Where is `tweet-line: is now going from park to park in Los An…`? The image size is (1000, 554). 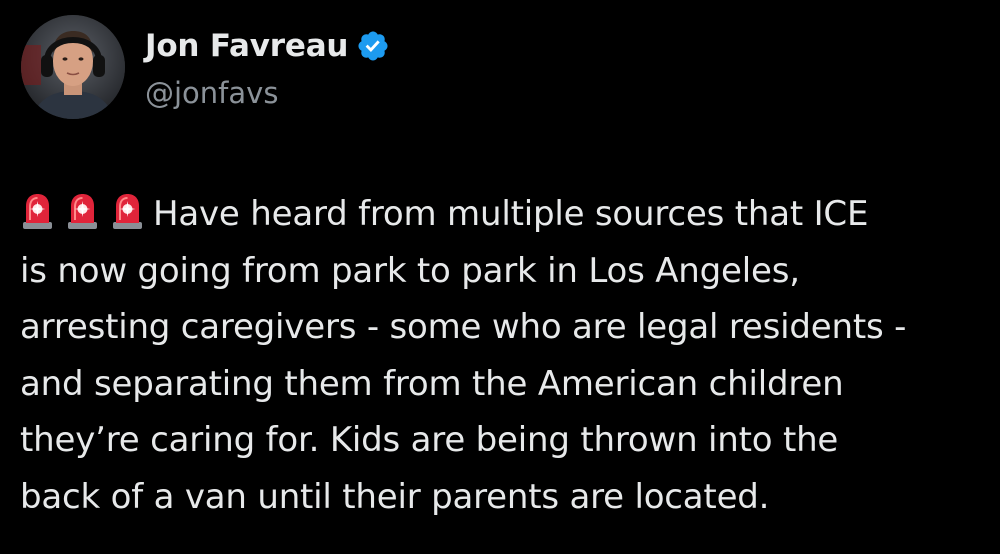
tweet-line: is now going from park to park in Los An… is located at coordinates (410, 270).